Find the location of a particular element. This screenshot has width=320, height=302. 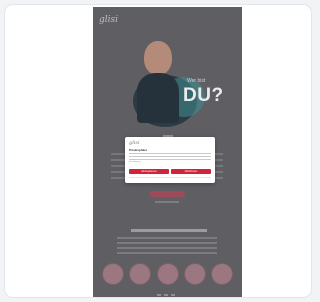

dialog-title: Privatsphäre is located at coordinates (138, 150).